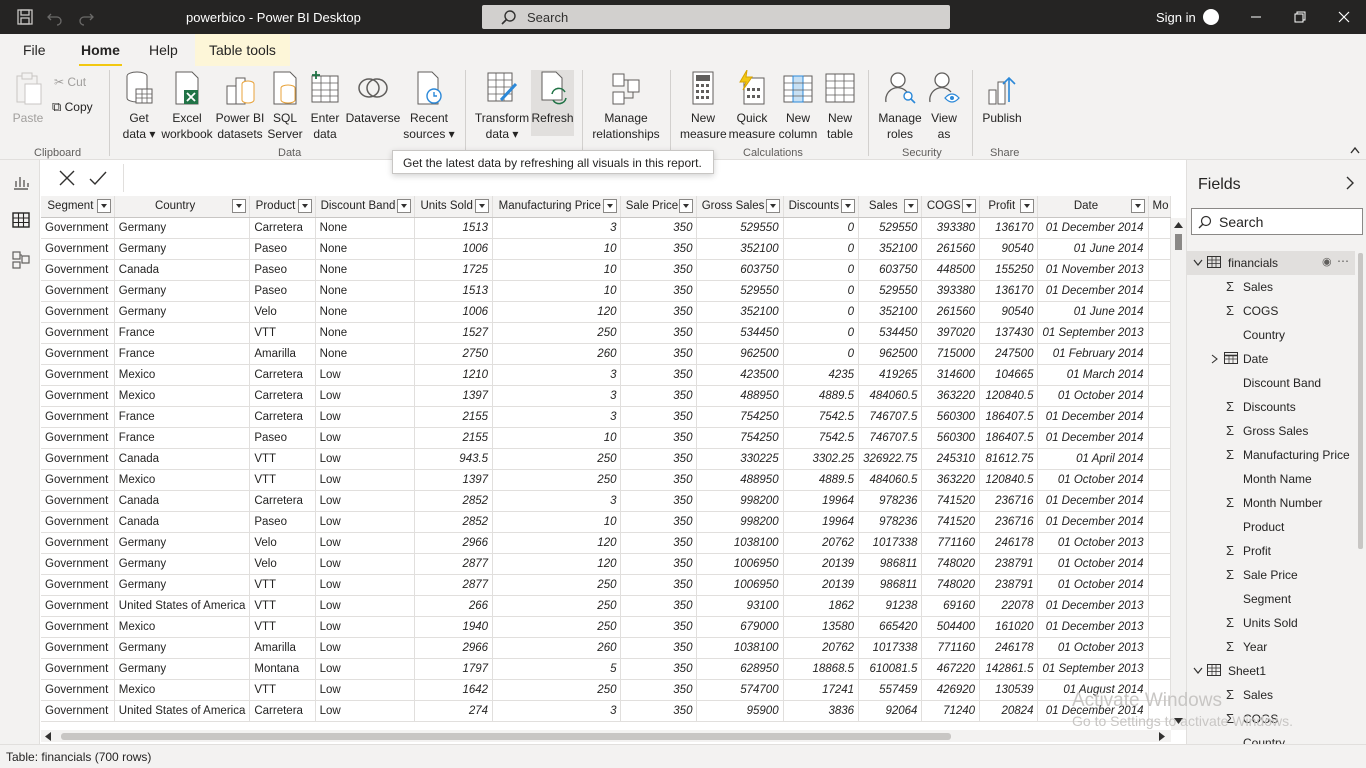 Image resolution: width=1366 pixels, height=768 pixels. Describe the element at coordinates (21, 220) in the screenshot. I see `data-view-icon` at that location.